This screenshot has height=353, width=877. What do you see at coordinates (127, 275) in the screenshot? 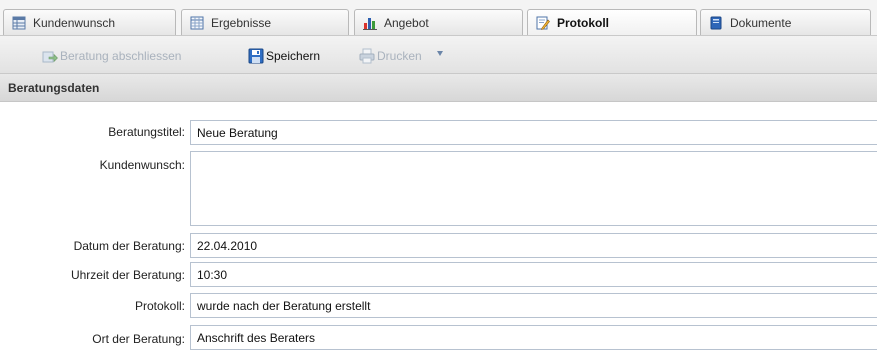
I see `time-label: Uhrzeit der Beratung:` at bounding box center [127, 275].